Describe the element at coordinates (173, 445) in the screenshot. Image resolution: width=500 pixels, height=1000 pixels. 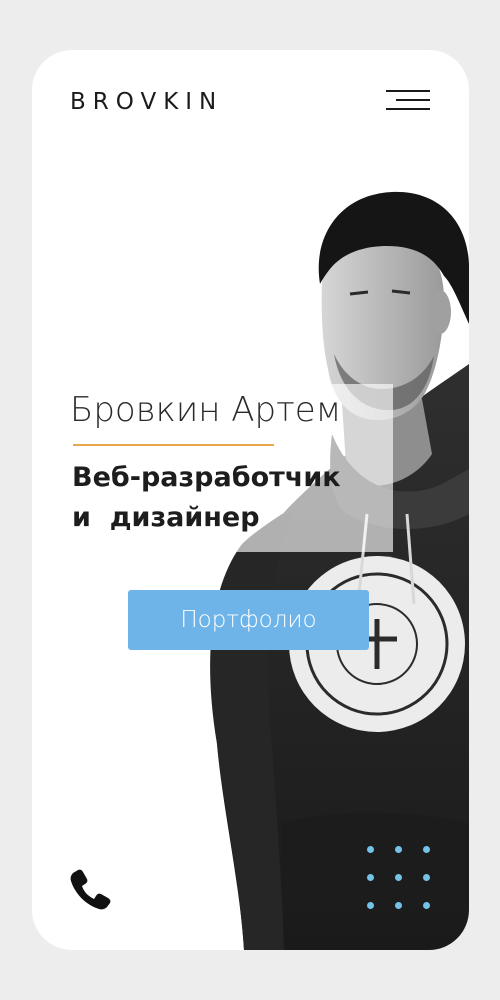
I see `name-accent-underline` at that location.